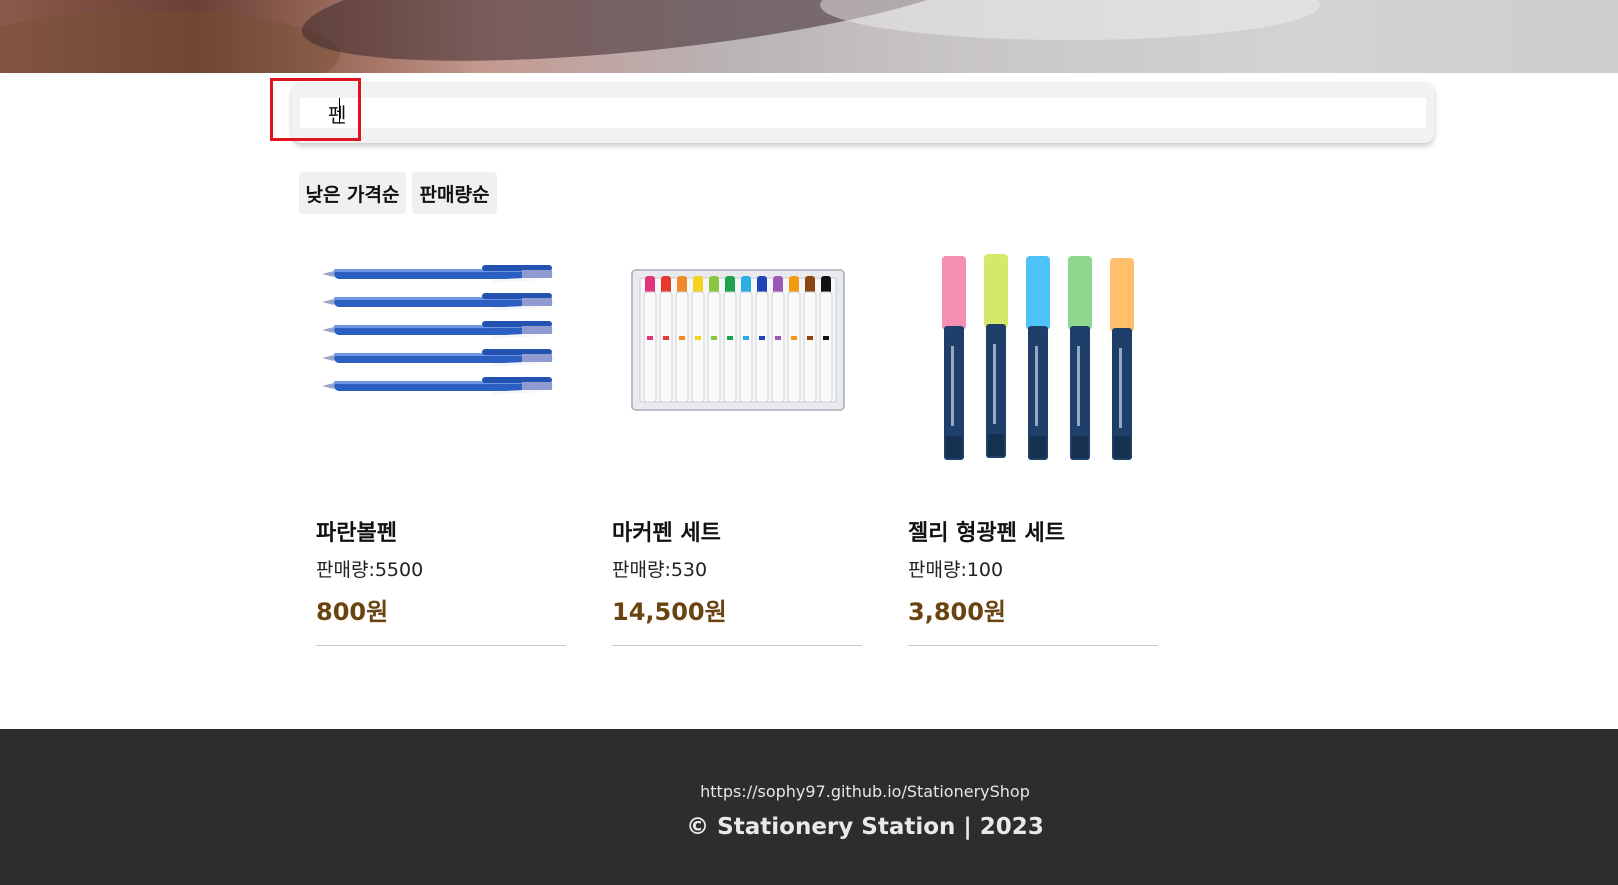 Image resolution: width=1618 pixels, height=885 pixels. I want to click on product-price: 3,800원, so click(957, 612).